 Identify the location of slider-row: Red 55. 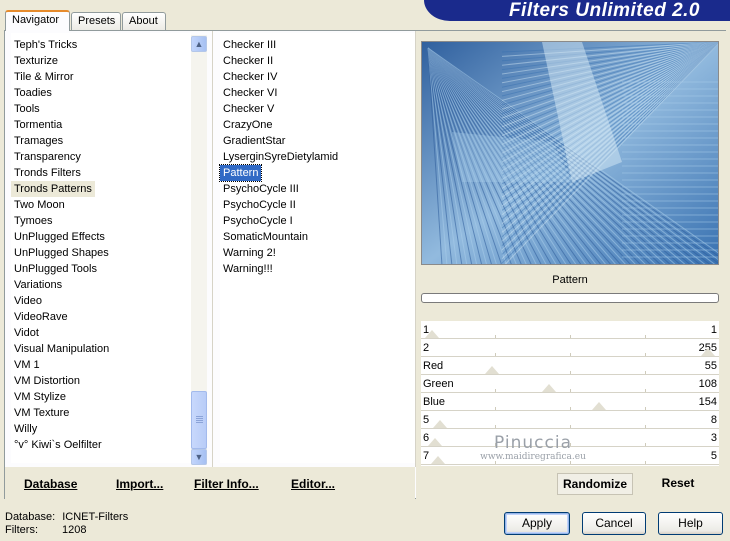
(570, 366).